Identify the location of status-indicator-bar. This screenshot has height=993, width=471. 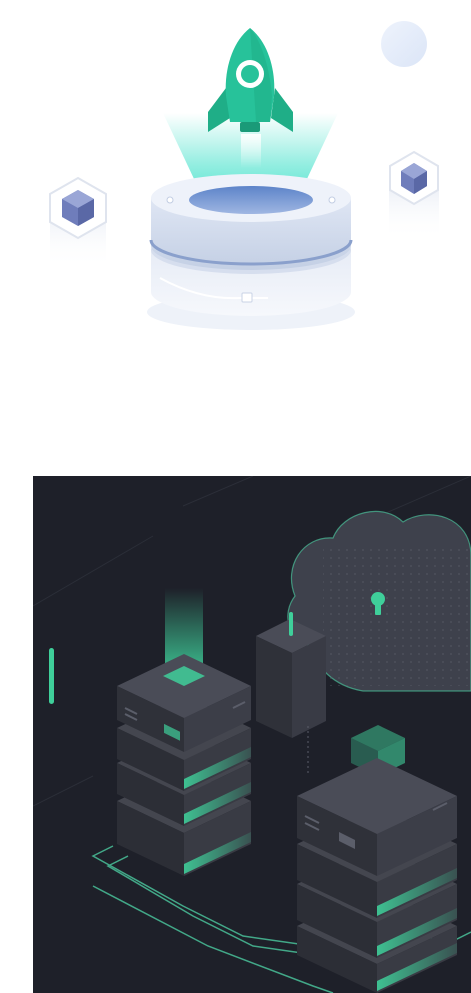
(51, 676).